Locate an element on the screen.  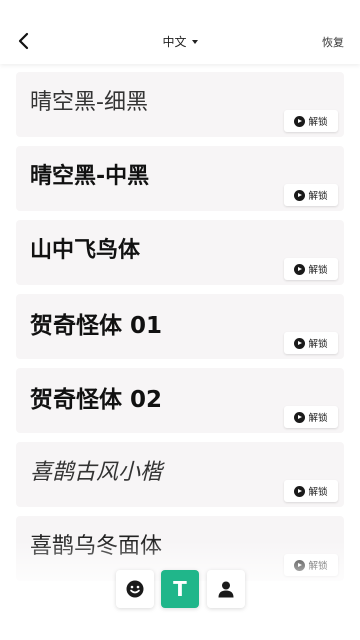
language-selector: 中文 is located at coordinates (180, 41).